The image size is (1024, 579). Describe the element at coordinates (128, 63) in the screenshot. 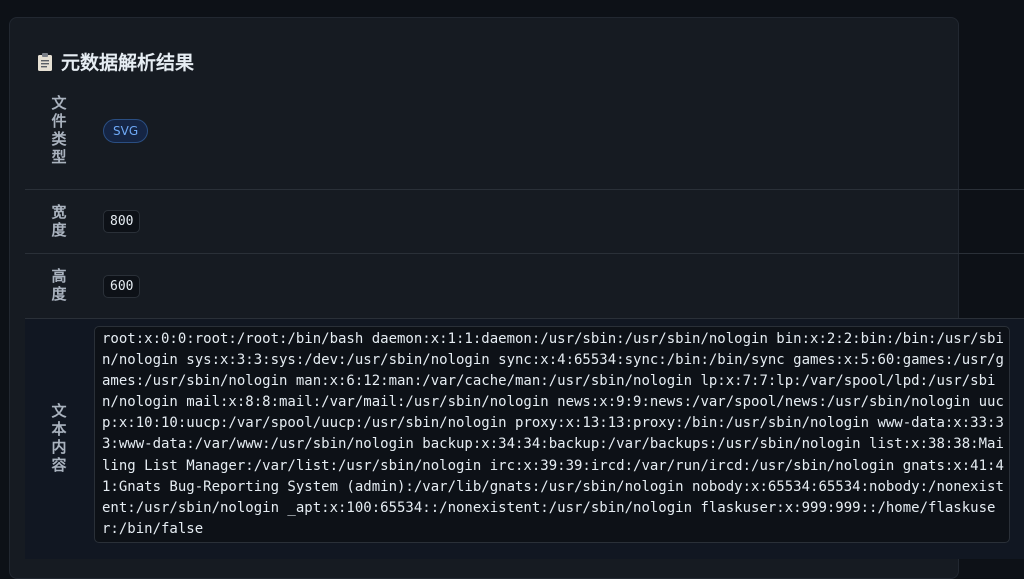

I see `panel-title-text: 元数据解析结果` at that location.